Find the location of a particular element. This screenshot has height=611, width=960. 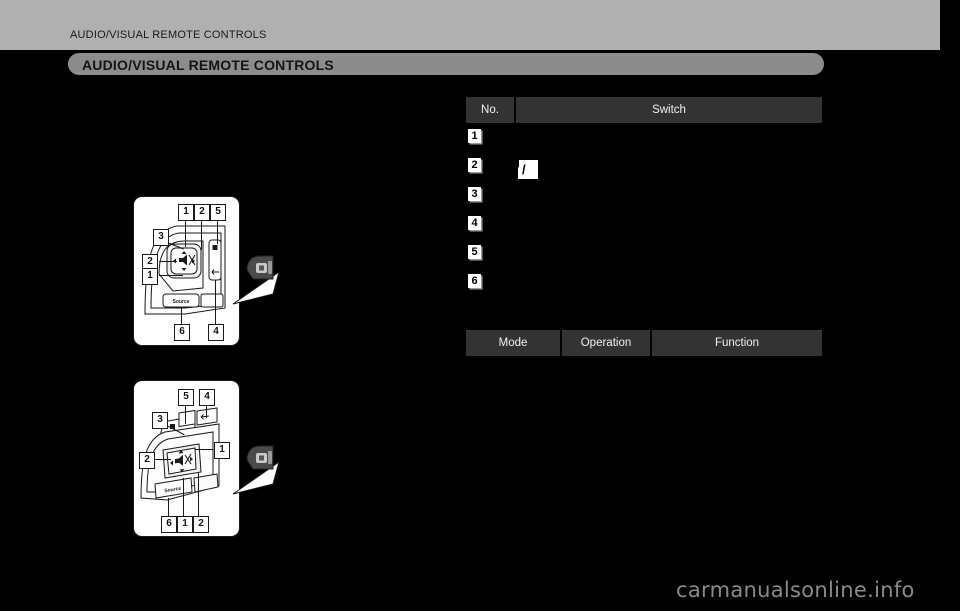

running-head: AUDIO/VISUAL REMOTE CONTROLS is located at coordinates (168, 35).